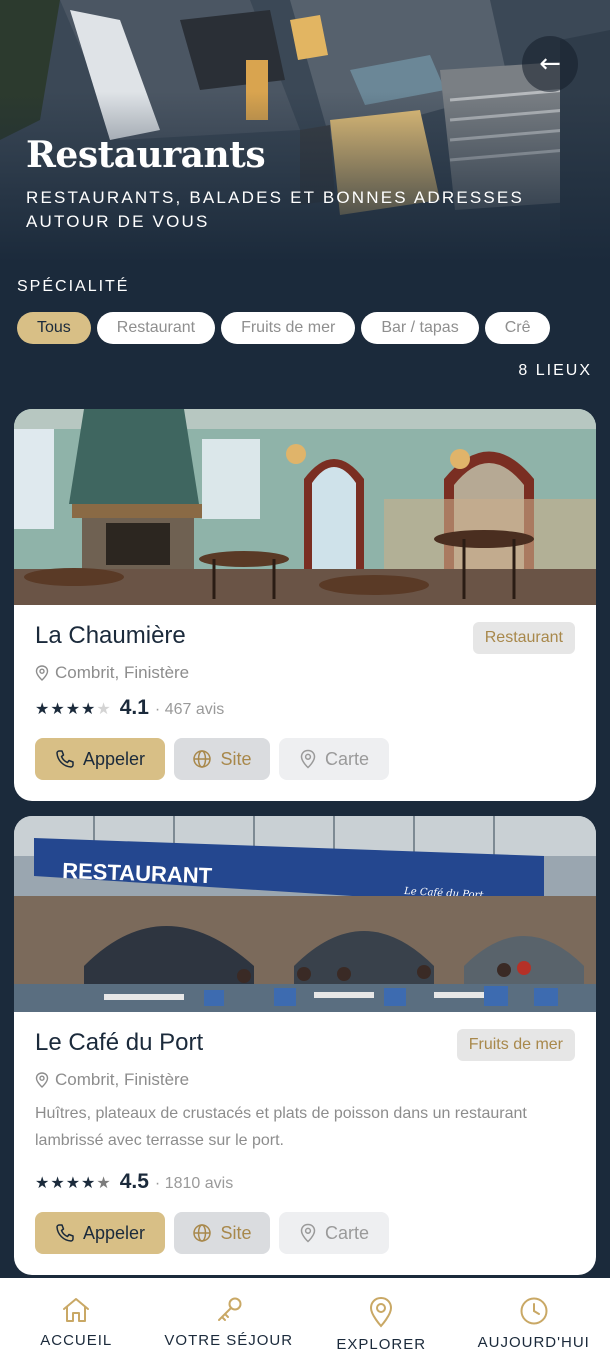 This screenshot has height=1368, width=610. I want to click on rating-score: 4.5, so click(134, 1181).